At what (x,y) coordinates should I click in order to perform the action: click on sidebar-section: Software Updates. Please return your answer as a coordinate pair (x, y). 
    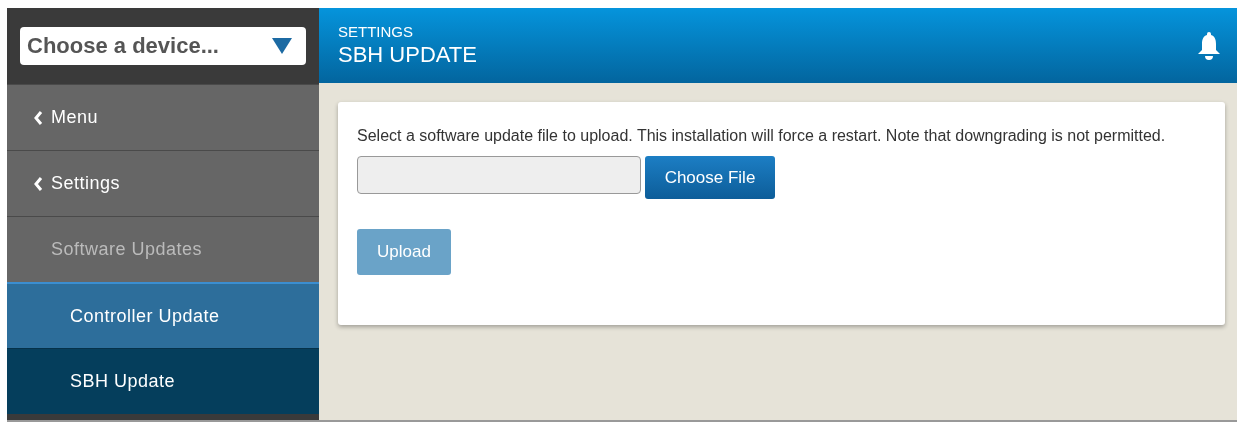
    Looking at the image, I should click on (163, 249).